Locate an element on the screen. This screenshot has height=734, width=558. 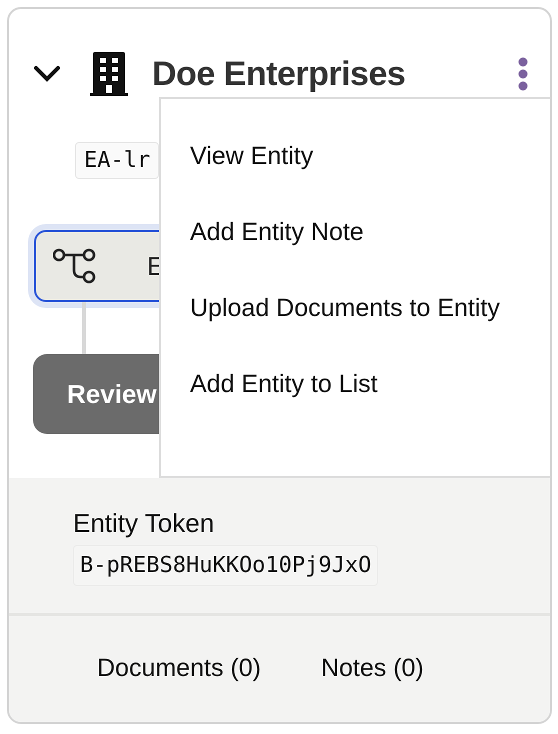
chevron-icon is located at coordinates (47, 74).